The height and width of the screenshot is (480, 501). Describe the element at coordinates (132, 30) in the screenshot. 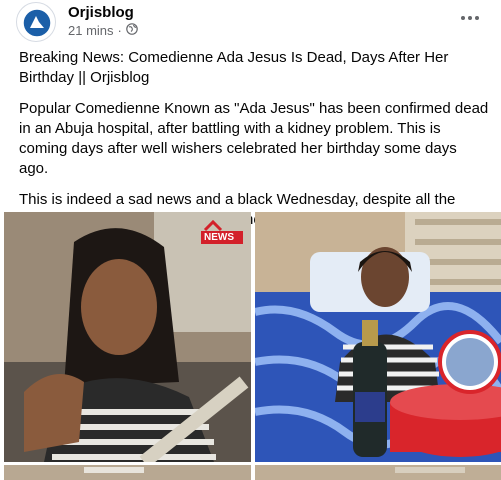

I see `globe-icon` at that location.